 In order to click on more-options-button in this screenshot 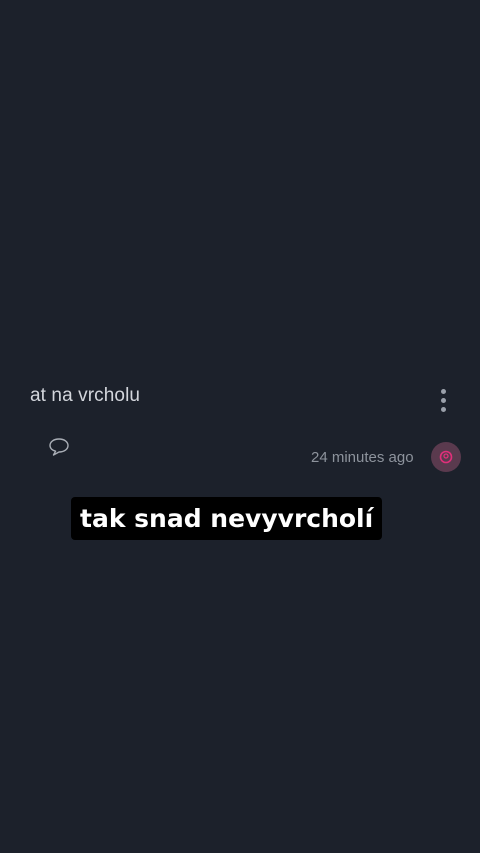, I will do `click(443, 400)`.